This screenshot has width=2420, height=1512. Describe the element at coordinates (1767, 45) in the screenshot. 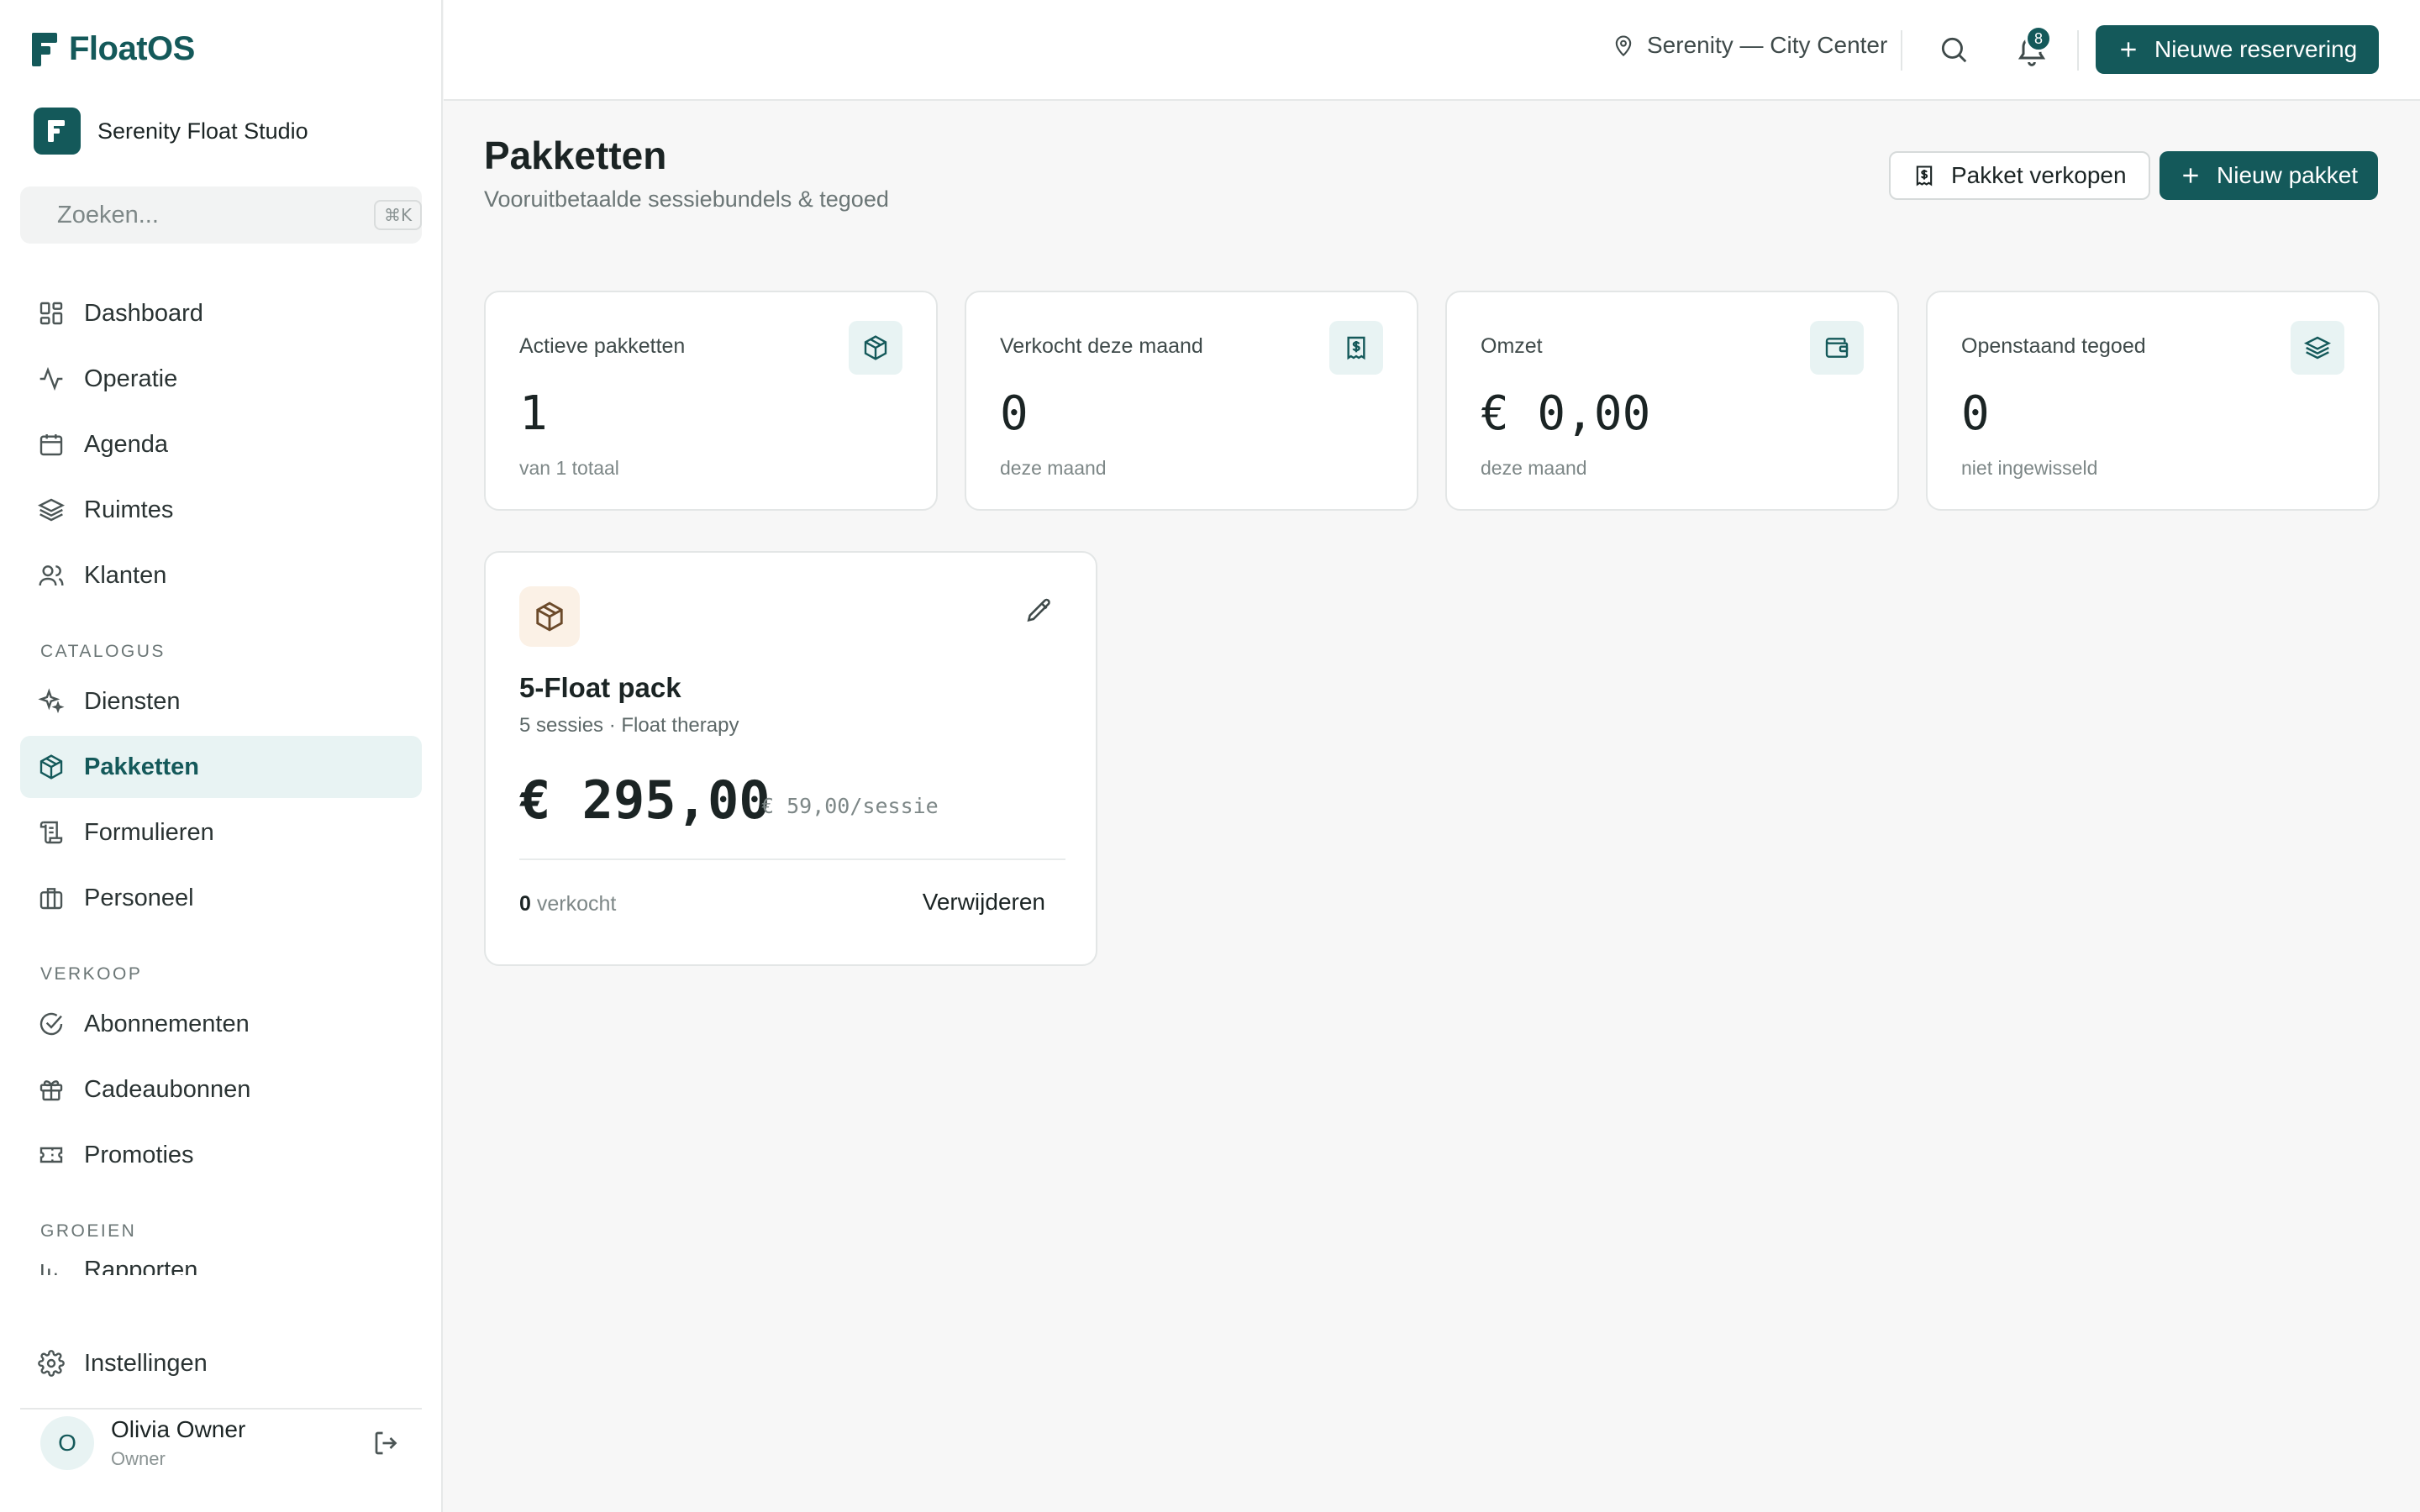

I see `location-label: Serenity — City Center` at that location.